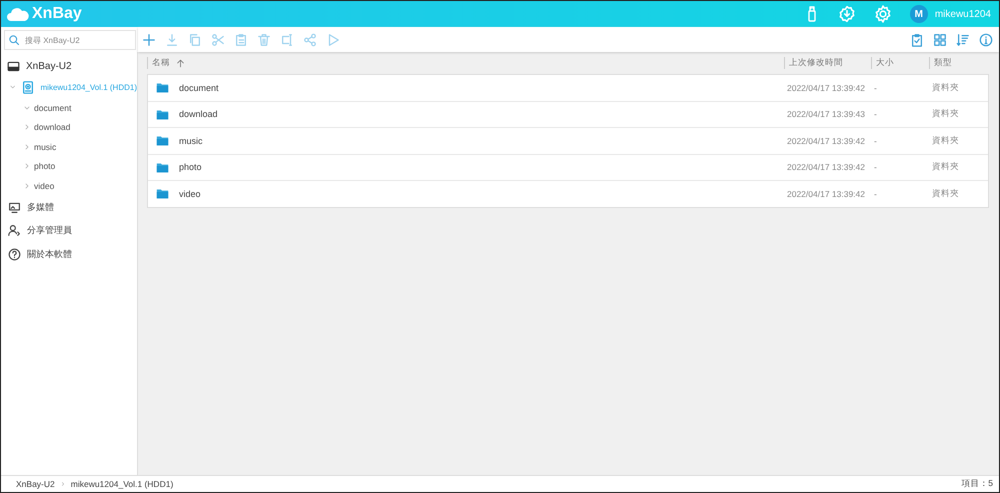 This screenshot has width=1000, height=493. I want to click on file-row: video 2022/04/17 13:39:42 - 資料夾, so click(568, 193).